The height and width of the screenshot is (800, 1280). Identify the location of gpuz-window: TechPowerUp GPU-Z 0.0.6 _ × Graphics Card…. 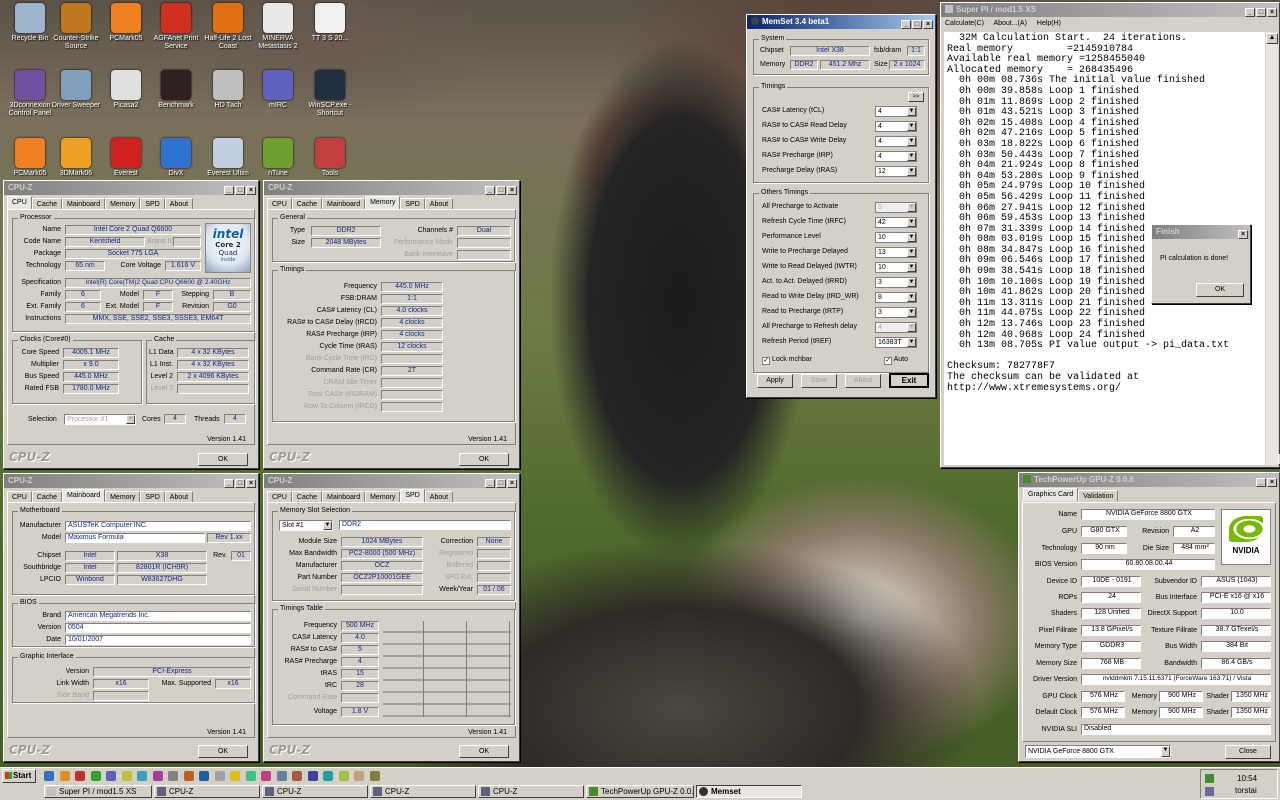
(1149, 617).